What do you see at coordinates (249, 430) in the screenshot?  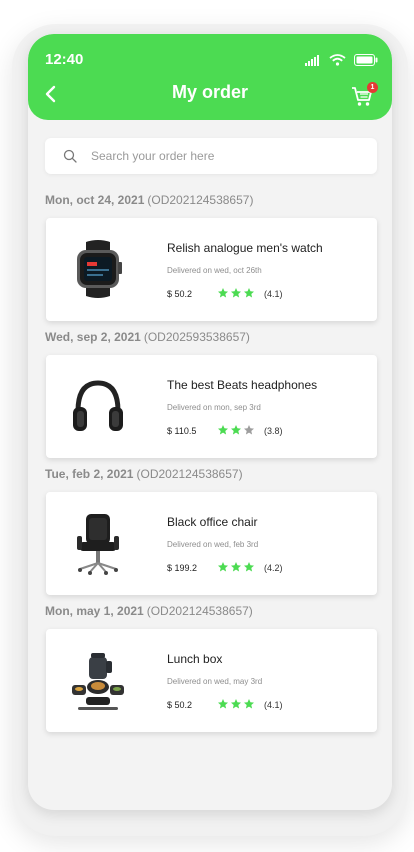 I see `star-empty-icon` at bounding box center [249, 430].